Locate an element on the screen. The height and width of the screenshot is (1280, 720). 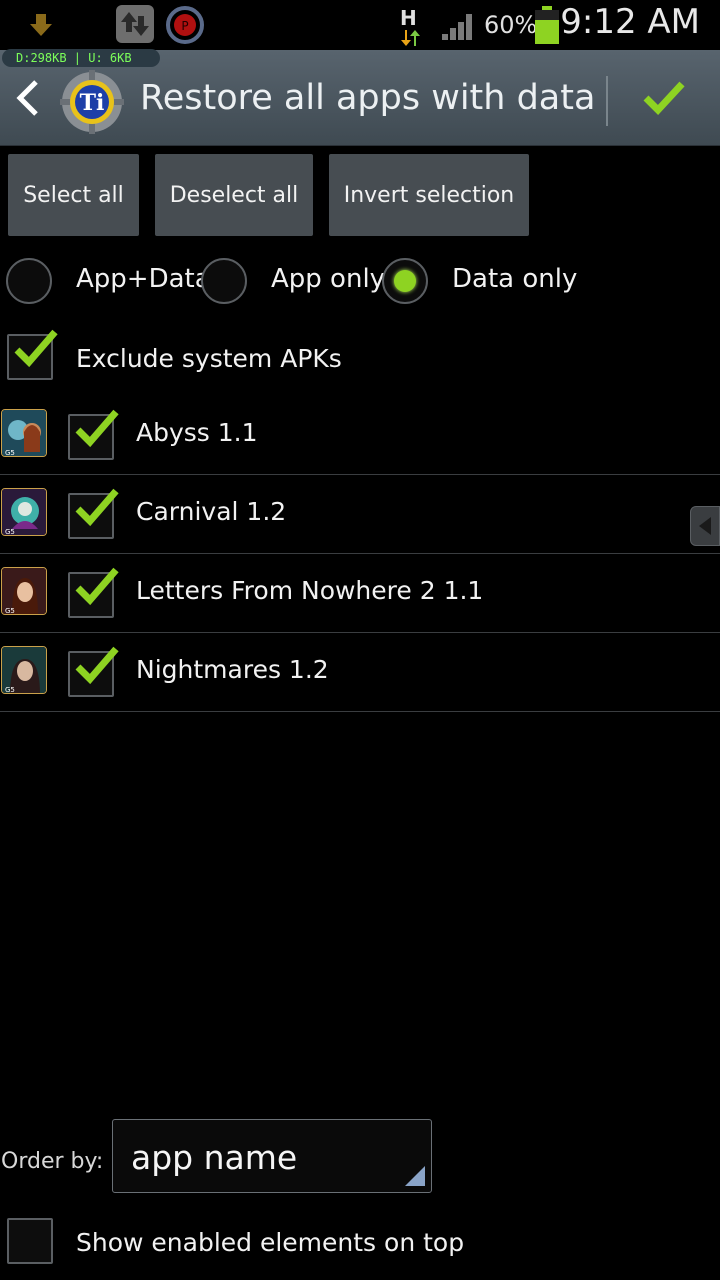
list-item: G5 Carnival 1.2 is located at coordinates (360, 514).